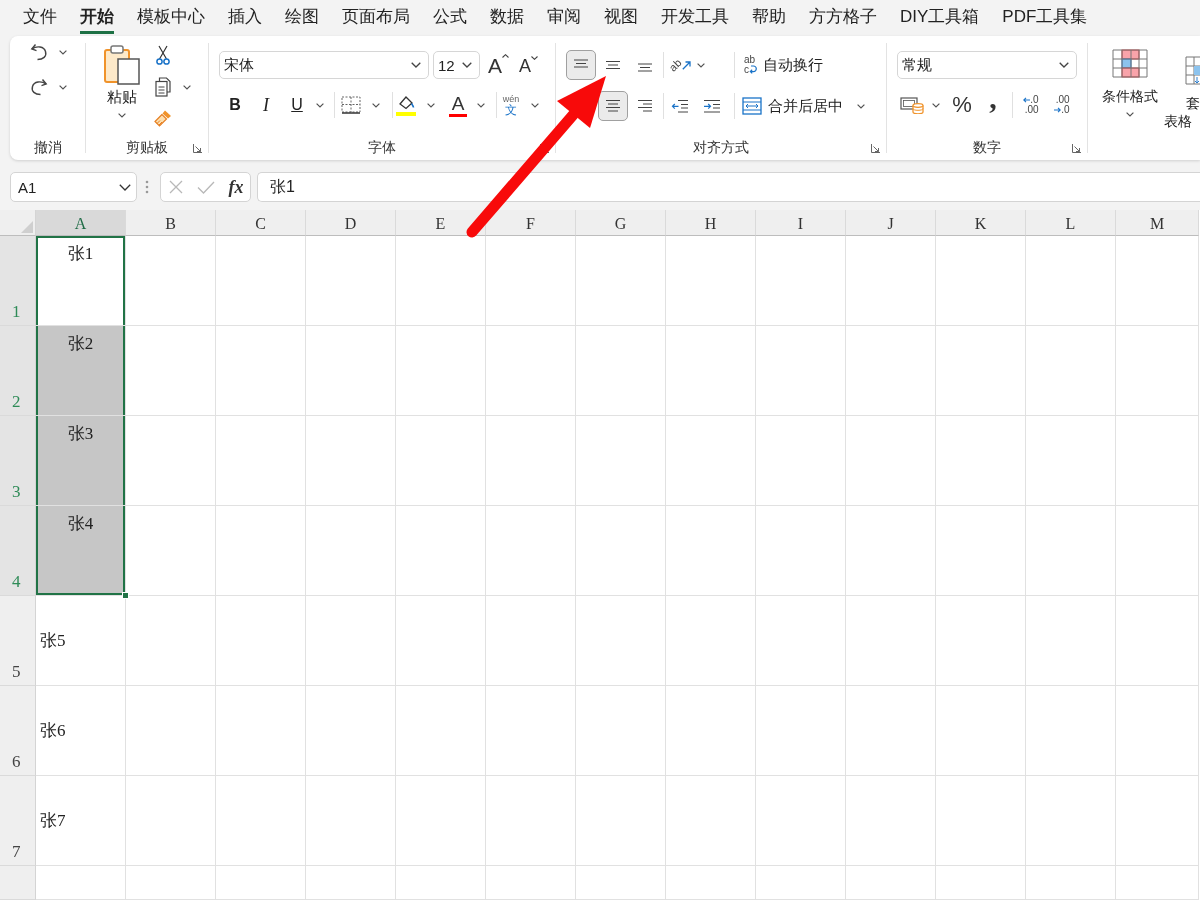  I want to click on column-header: G, so click(621, 223).